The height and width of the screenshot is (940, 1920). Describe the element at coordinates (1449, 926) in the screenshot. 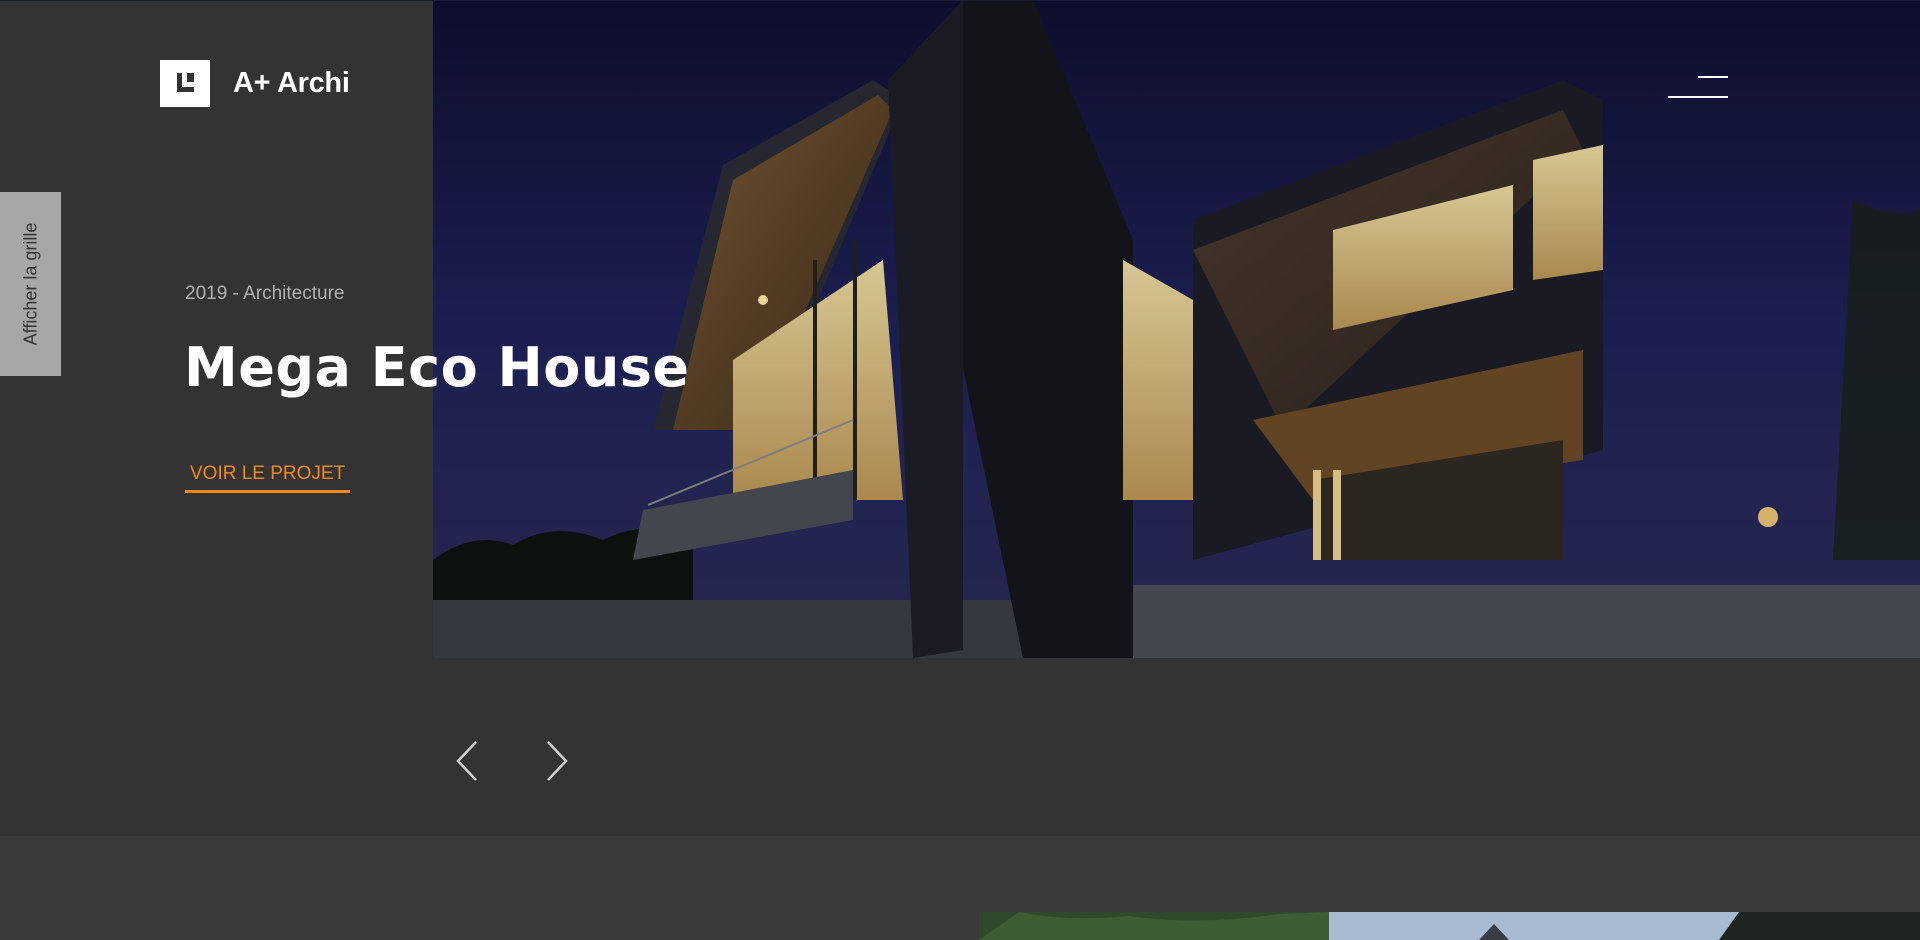

I see `next-project-image` at that location.